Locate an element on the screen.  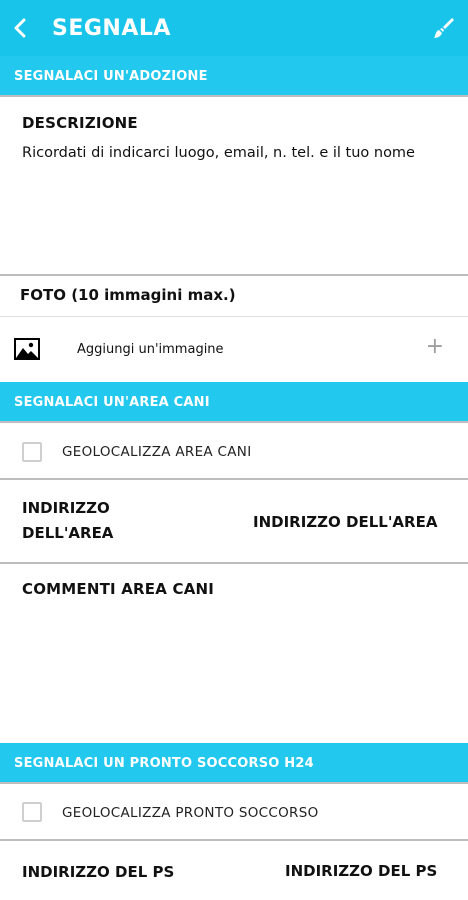
photo-label: FOTO (10 immagini max.) is located at coordinates (128, 295).